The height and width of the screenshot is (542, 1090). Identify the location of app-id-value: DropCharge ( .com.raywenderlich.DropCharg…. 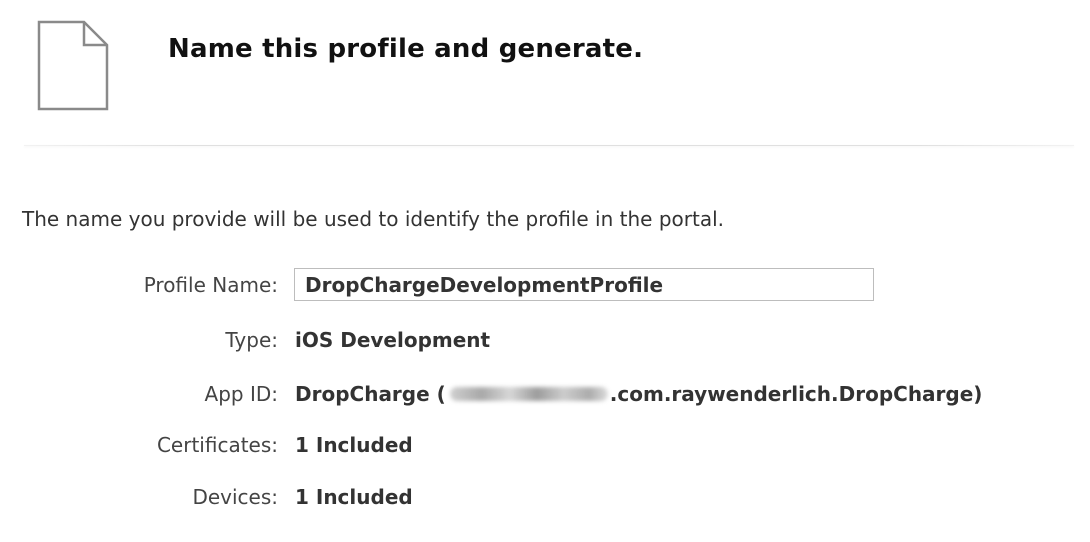
(638, 394).